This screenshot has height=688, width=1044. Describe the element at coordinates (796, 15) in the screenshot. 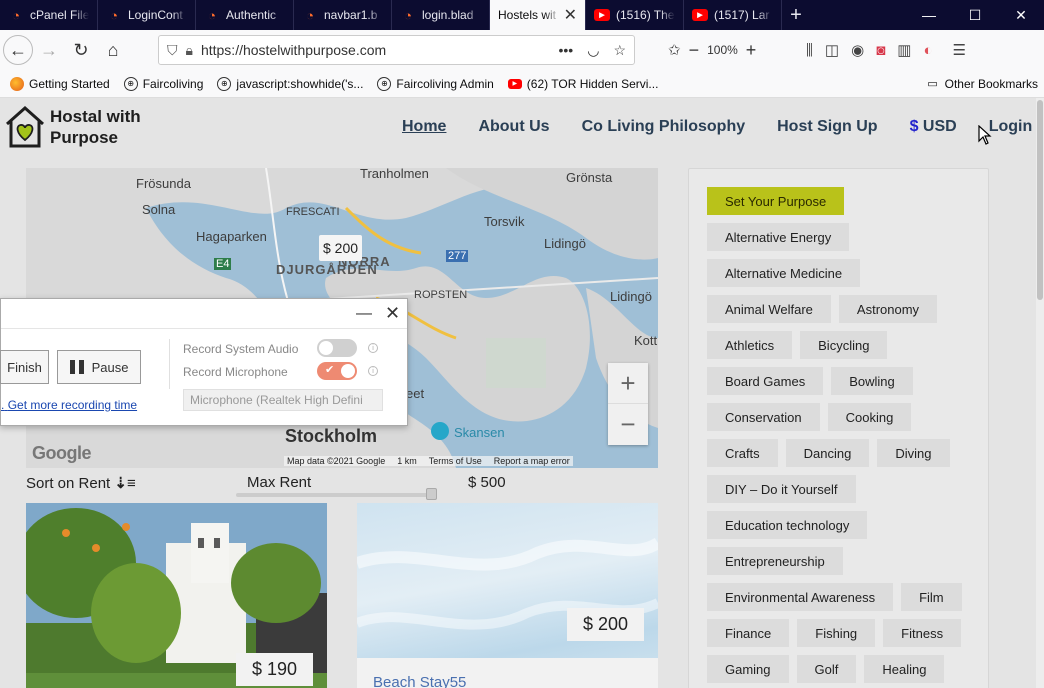

I see `new-tab-icon: +` at that location.